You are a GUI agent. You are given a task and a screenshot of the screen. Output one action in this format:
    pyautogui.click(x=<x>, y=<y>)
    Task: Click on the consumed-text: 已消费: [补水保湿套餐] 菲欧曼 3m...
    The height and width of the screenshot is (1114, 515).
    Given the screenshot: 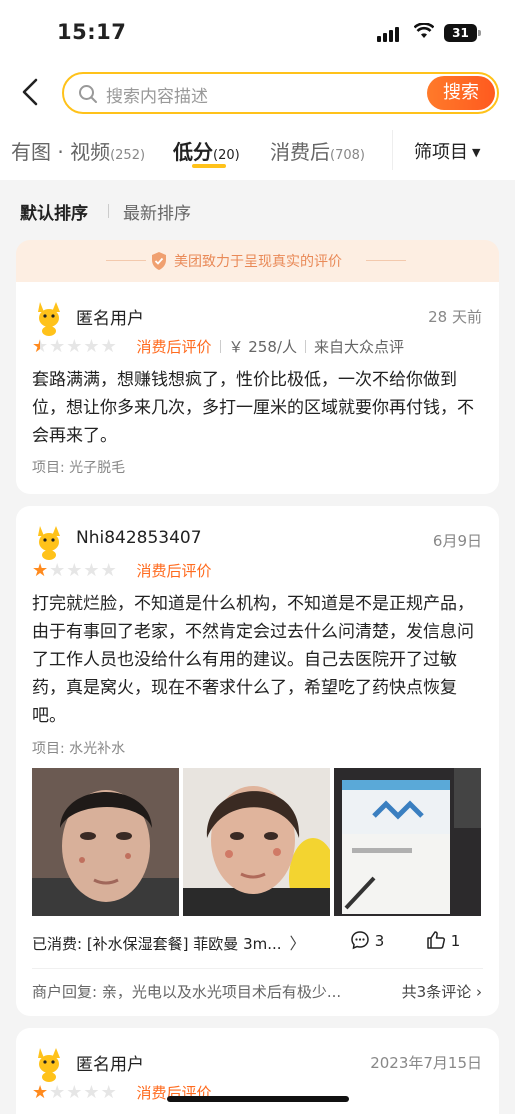 What is the action you would take?
    pyautogui.click(x=157, y=944)
    